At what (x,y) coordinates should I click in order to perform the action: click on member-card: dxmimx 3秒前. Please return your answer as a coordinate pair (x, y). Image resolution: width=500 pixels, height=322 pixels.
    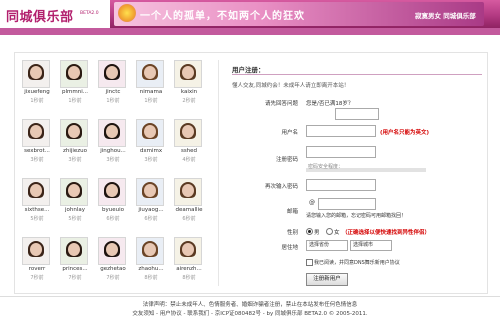
    Looking at the image, I should click on (150, 142).